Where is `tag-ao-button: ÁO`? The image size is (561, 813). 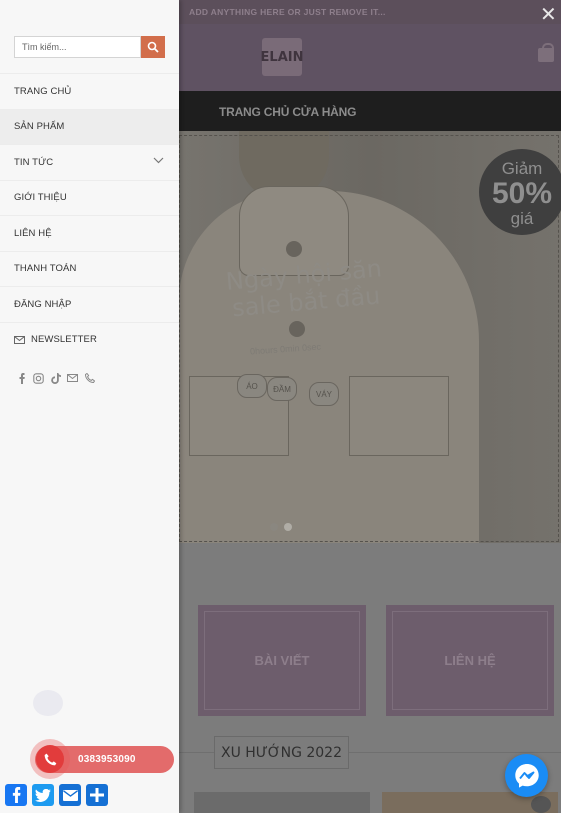
tag-ao-button: ÁO is located at coordinates (252, 386).